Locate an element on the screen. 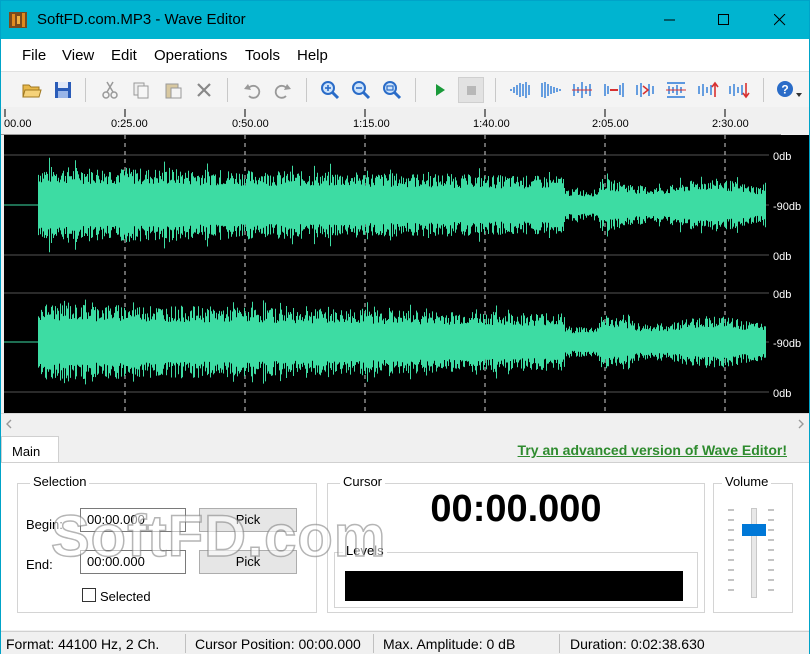 Image resolution: width=810 pixels, height=654 pixels. tab-main: Main is located at coordinates (30, 450).